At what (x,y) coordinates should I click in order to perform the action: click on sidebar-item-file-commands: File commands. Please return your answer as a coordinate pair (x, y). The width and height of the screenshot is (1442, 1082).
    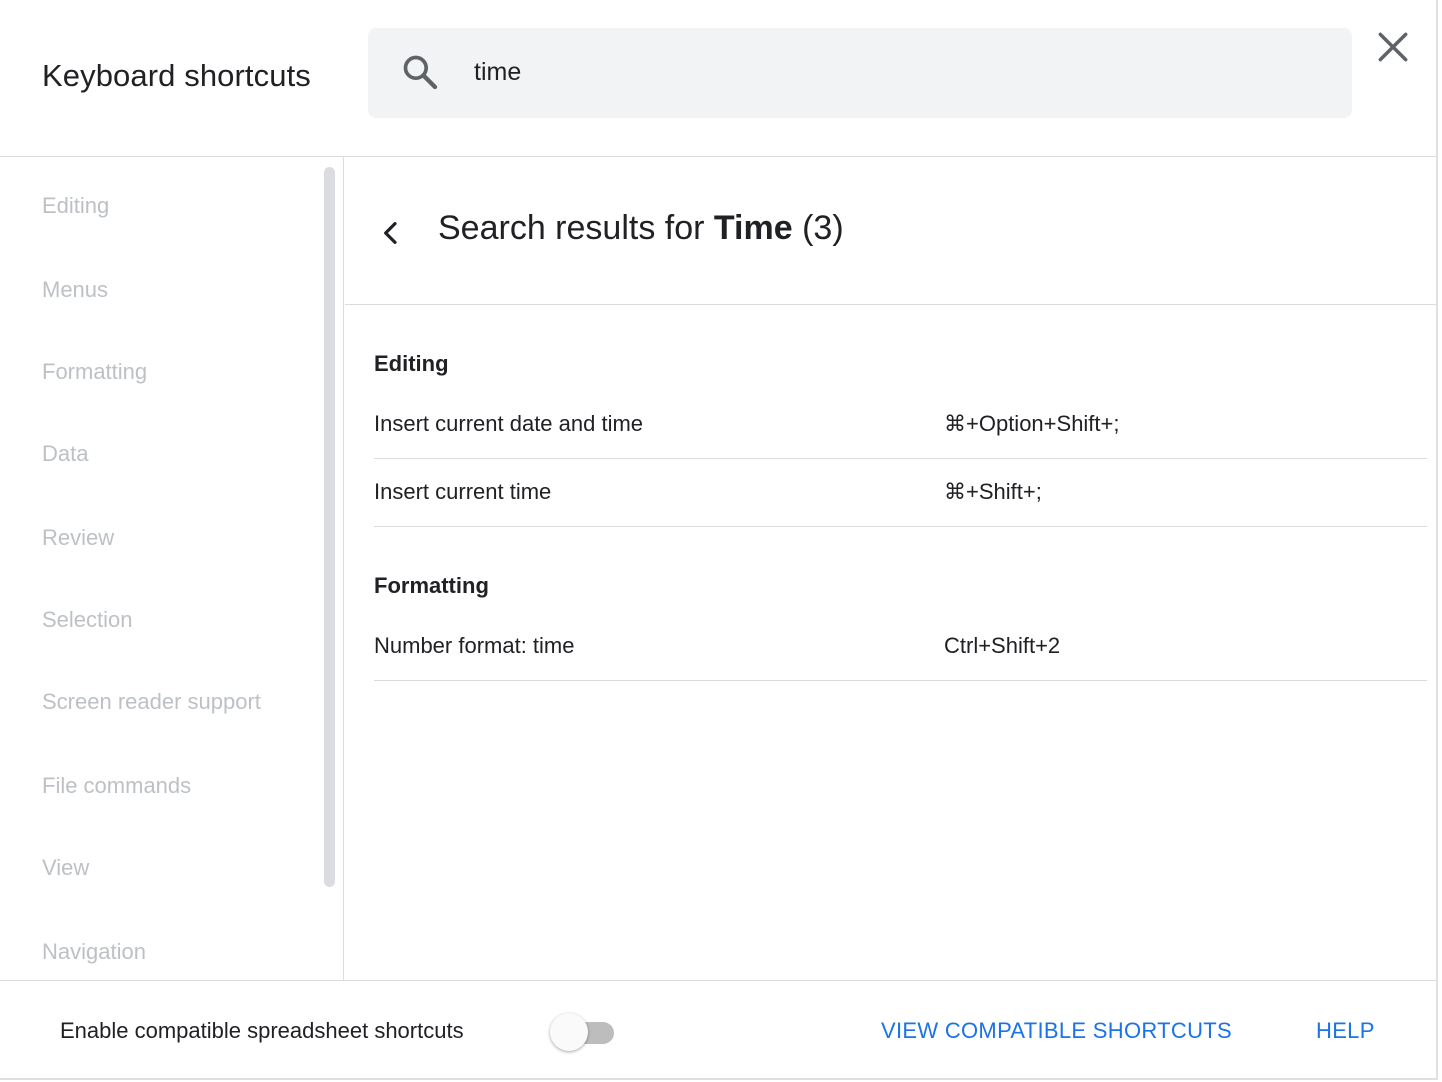
    Looking at the image, I should click on (116, 786).